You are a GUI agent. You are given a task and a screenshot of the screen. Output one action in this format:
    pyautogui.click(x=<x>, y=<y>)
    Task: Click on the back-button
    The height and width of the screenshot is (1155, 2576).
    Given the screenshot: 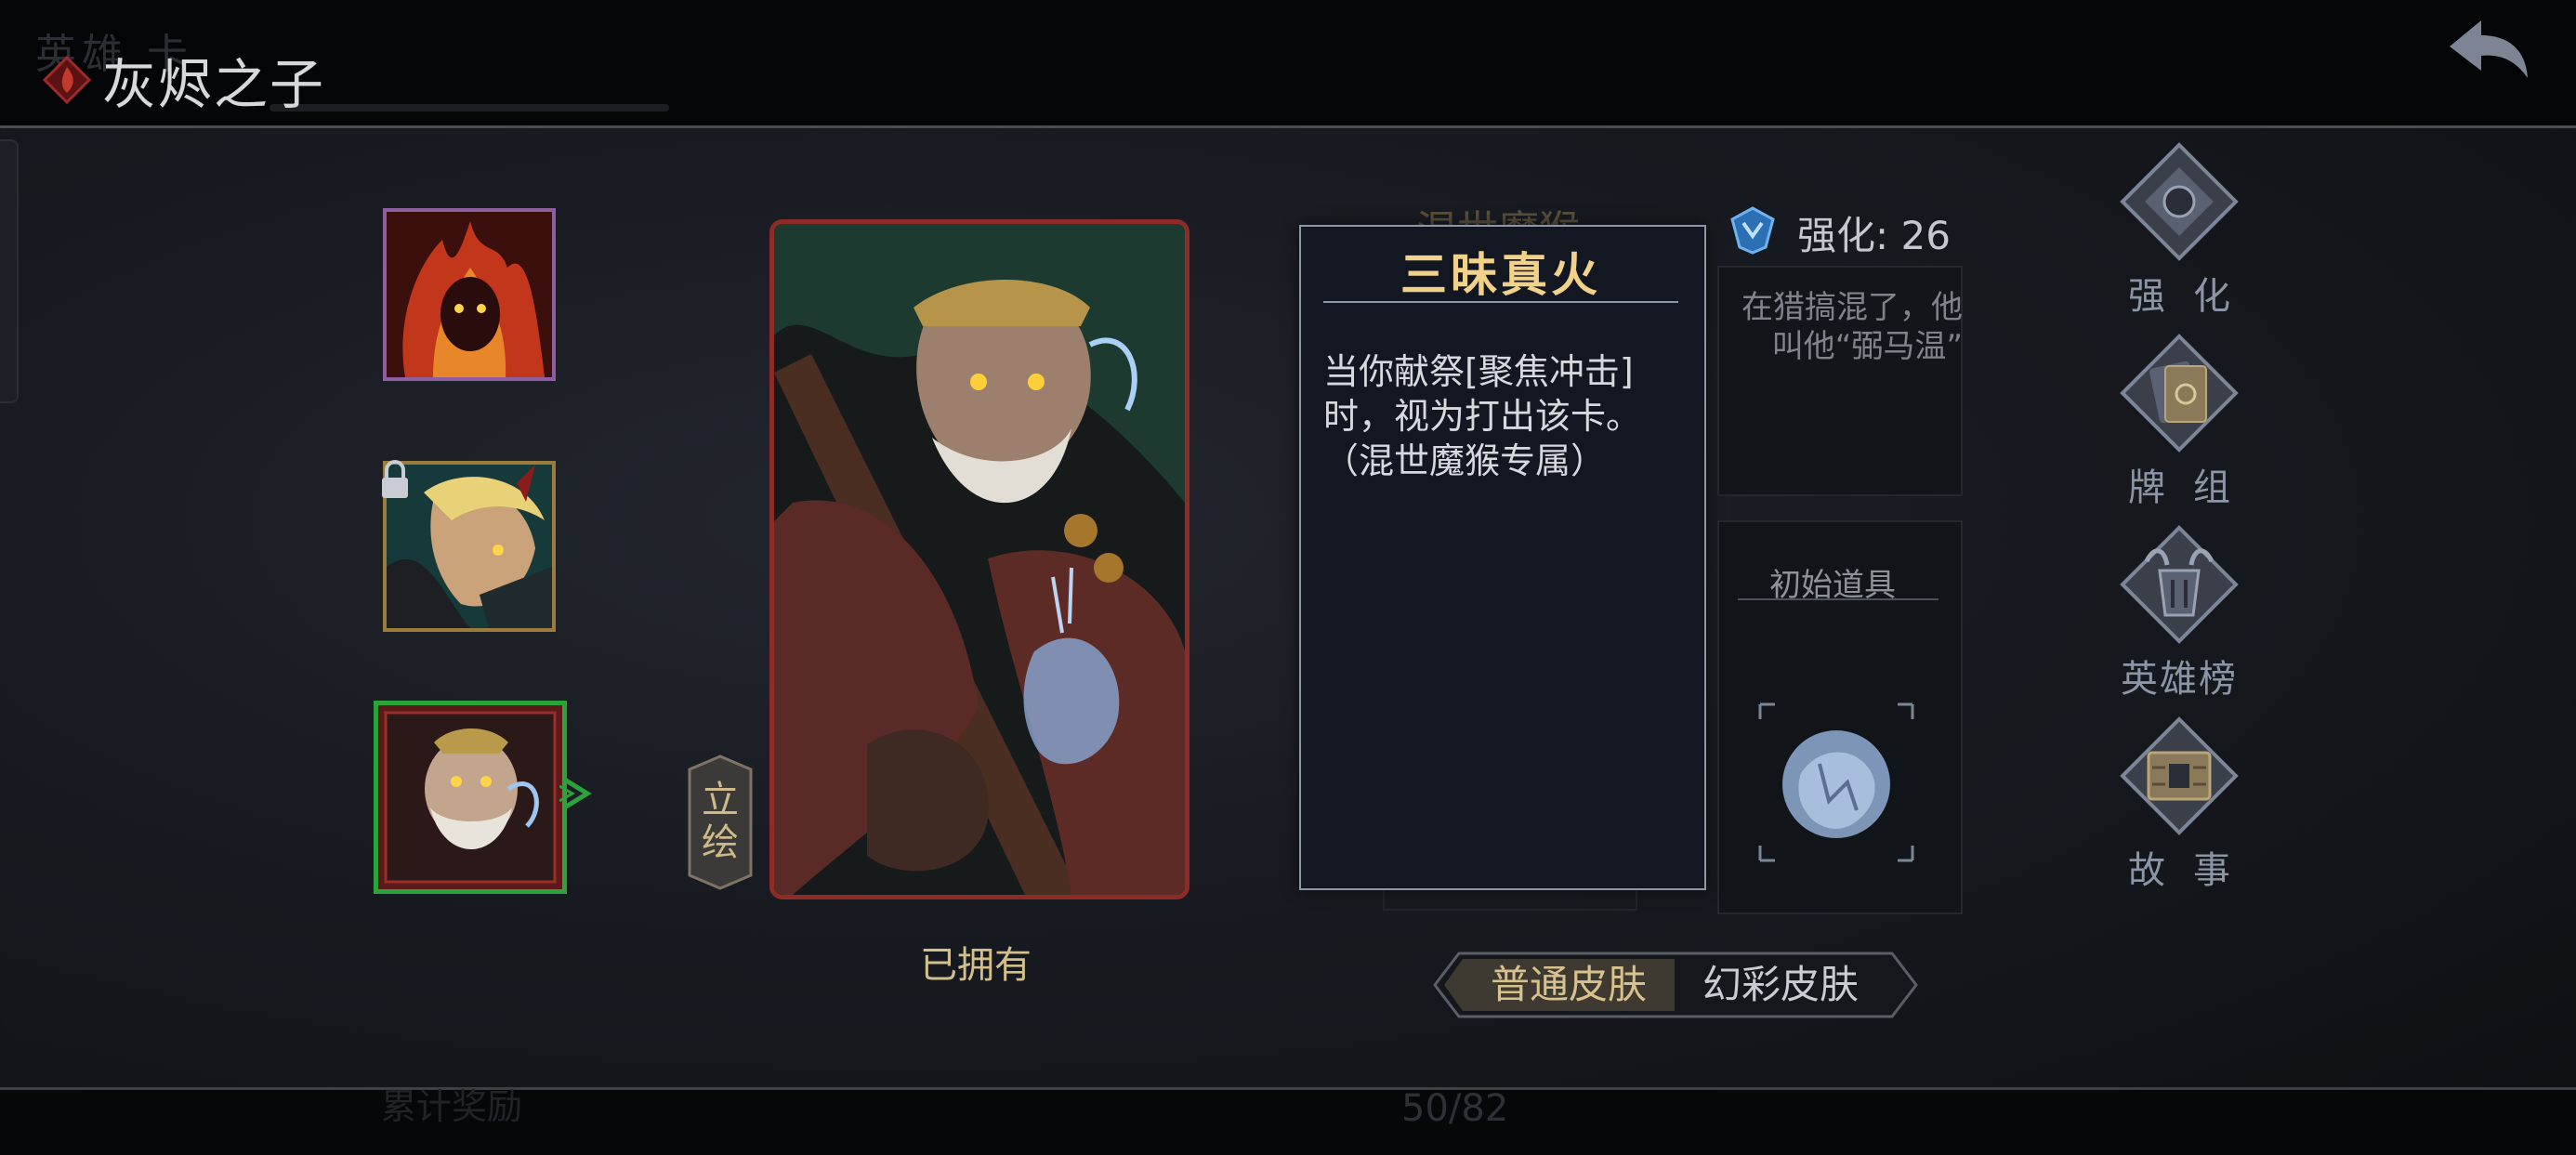 What is the action you would take?
    pyautogui.click(x=2488, y=50)
    